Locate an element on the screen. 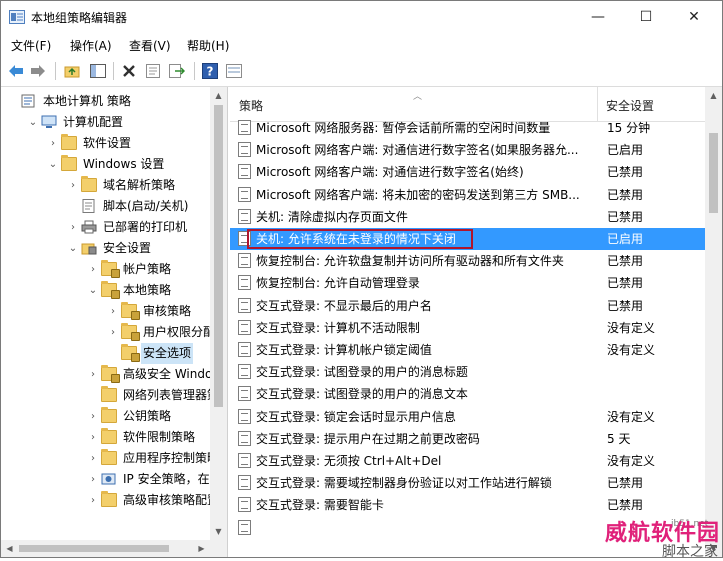  policy-name: 交互式登录: 计算机不活动限制 is located at coordinates (338, 328).